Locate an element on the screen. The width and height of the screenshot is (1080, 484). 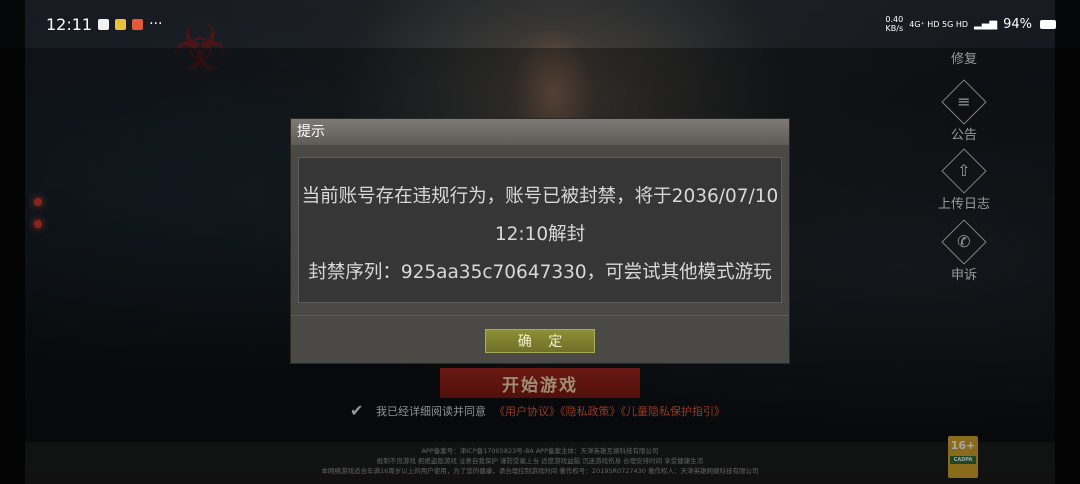
network-type: 4G⁺ HD 5G HD is located at coordinates (939, 24).